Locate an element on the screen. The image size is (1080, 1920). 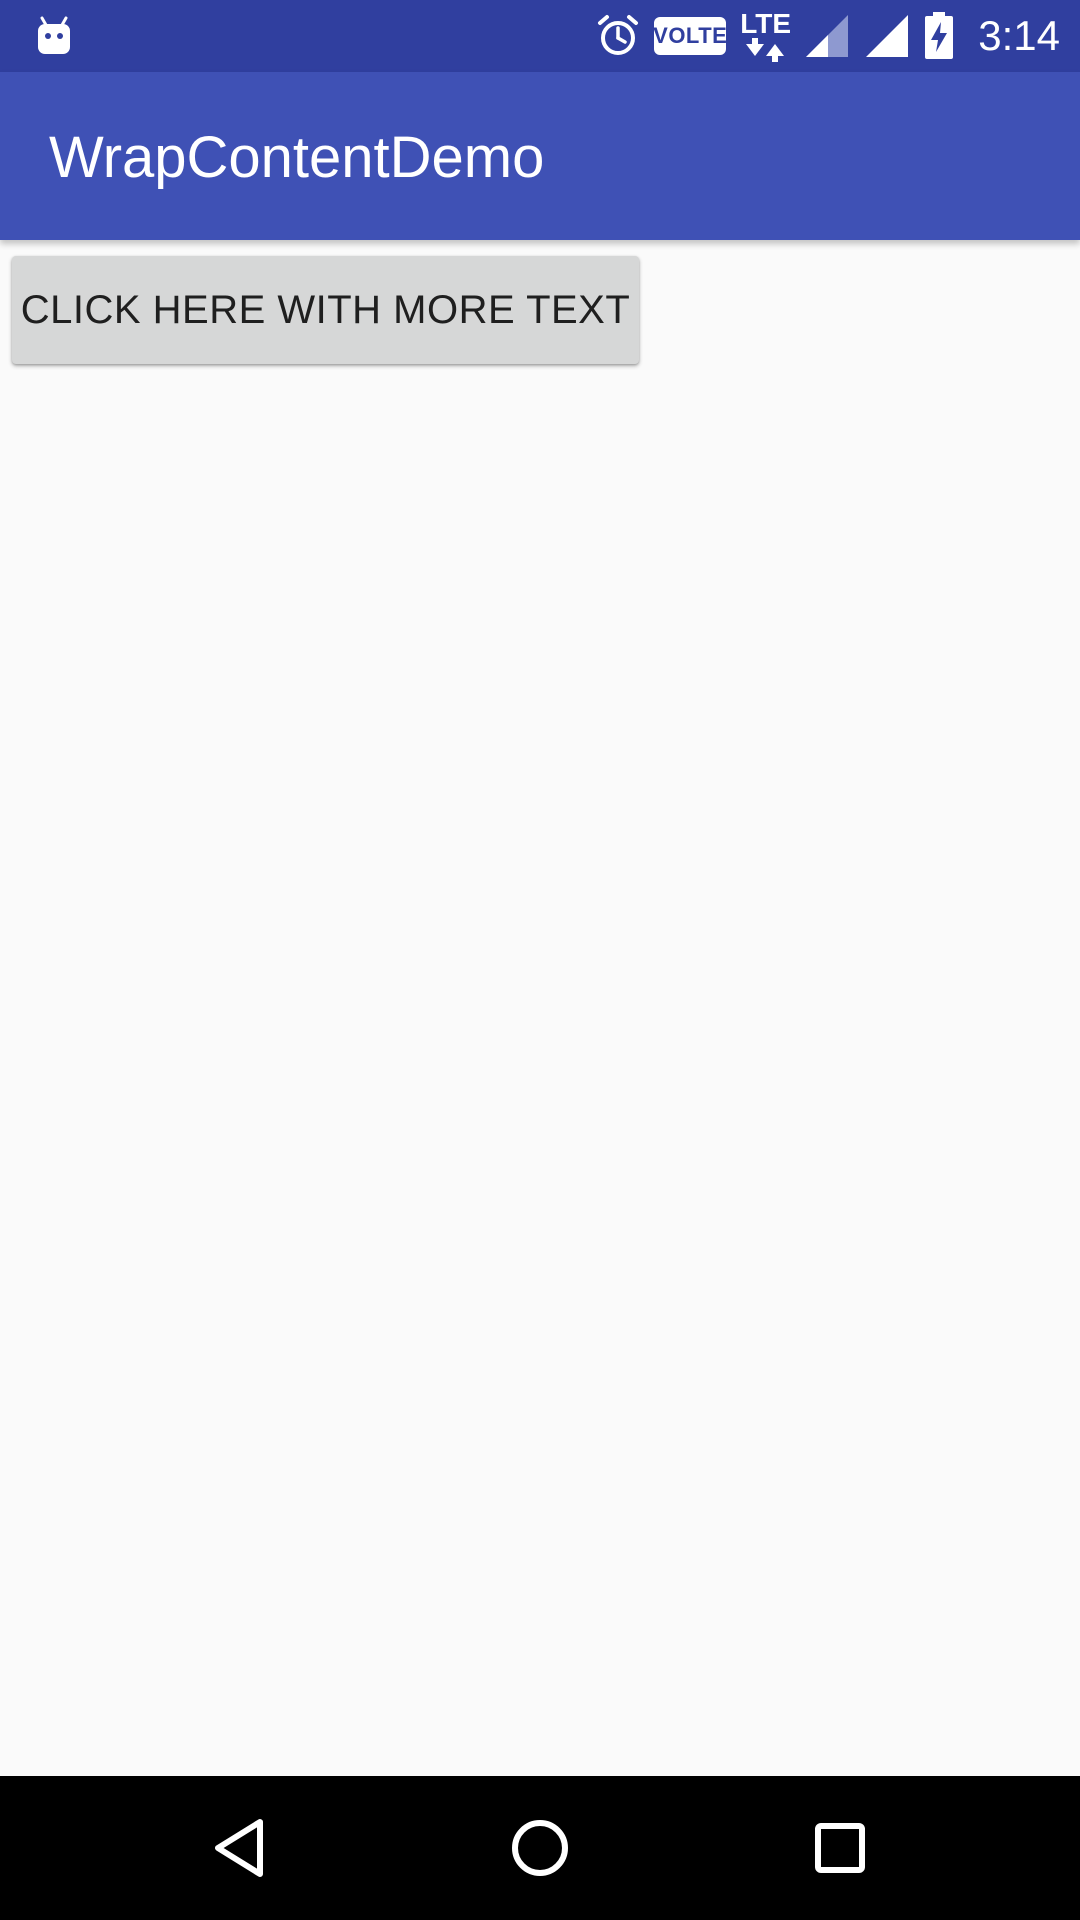
recents-icon is located at coordinates (840, 1848).